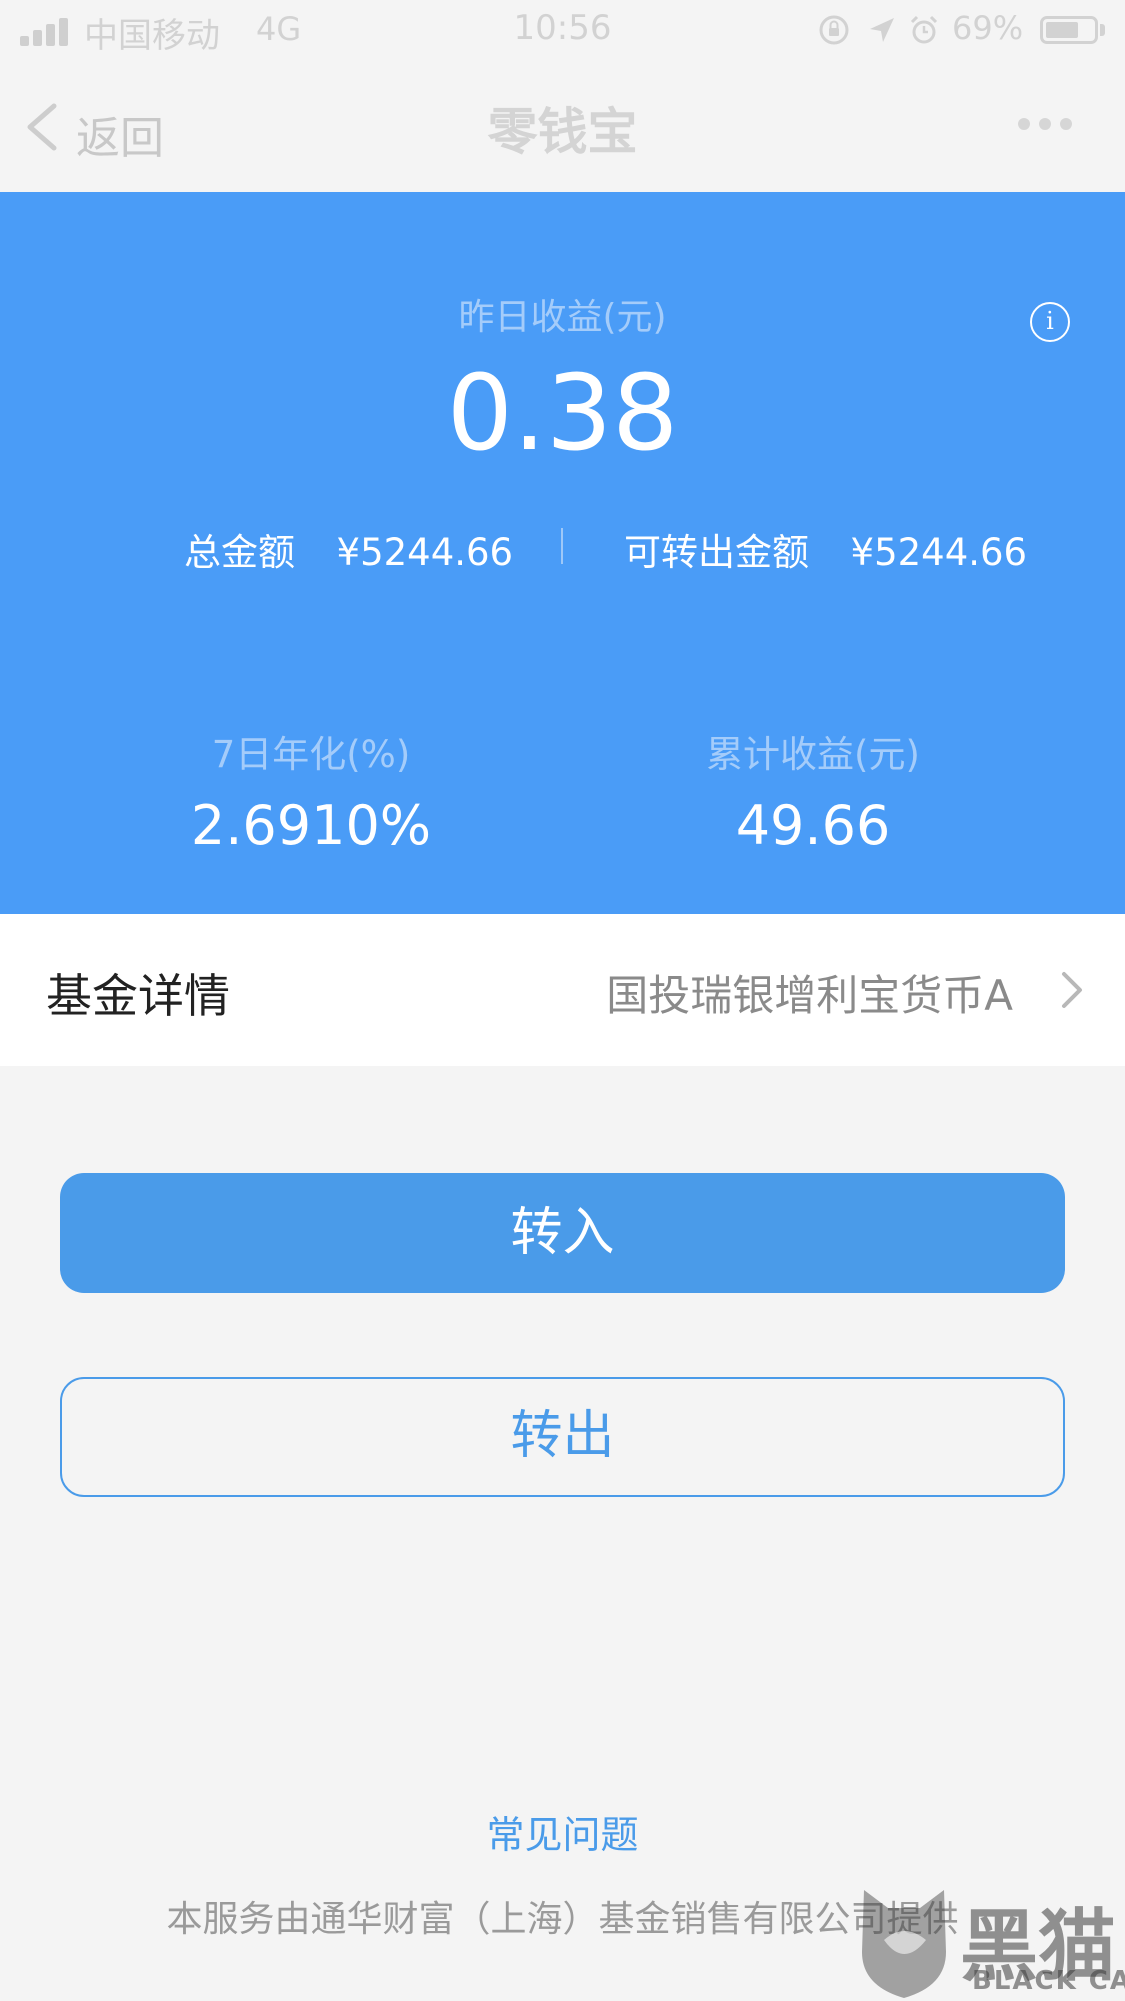  Describe the element at coordinates (562, 31) in the screenshot. I see `status-bar: 中国移动 4G 10:56 69%` at that location.